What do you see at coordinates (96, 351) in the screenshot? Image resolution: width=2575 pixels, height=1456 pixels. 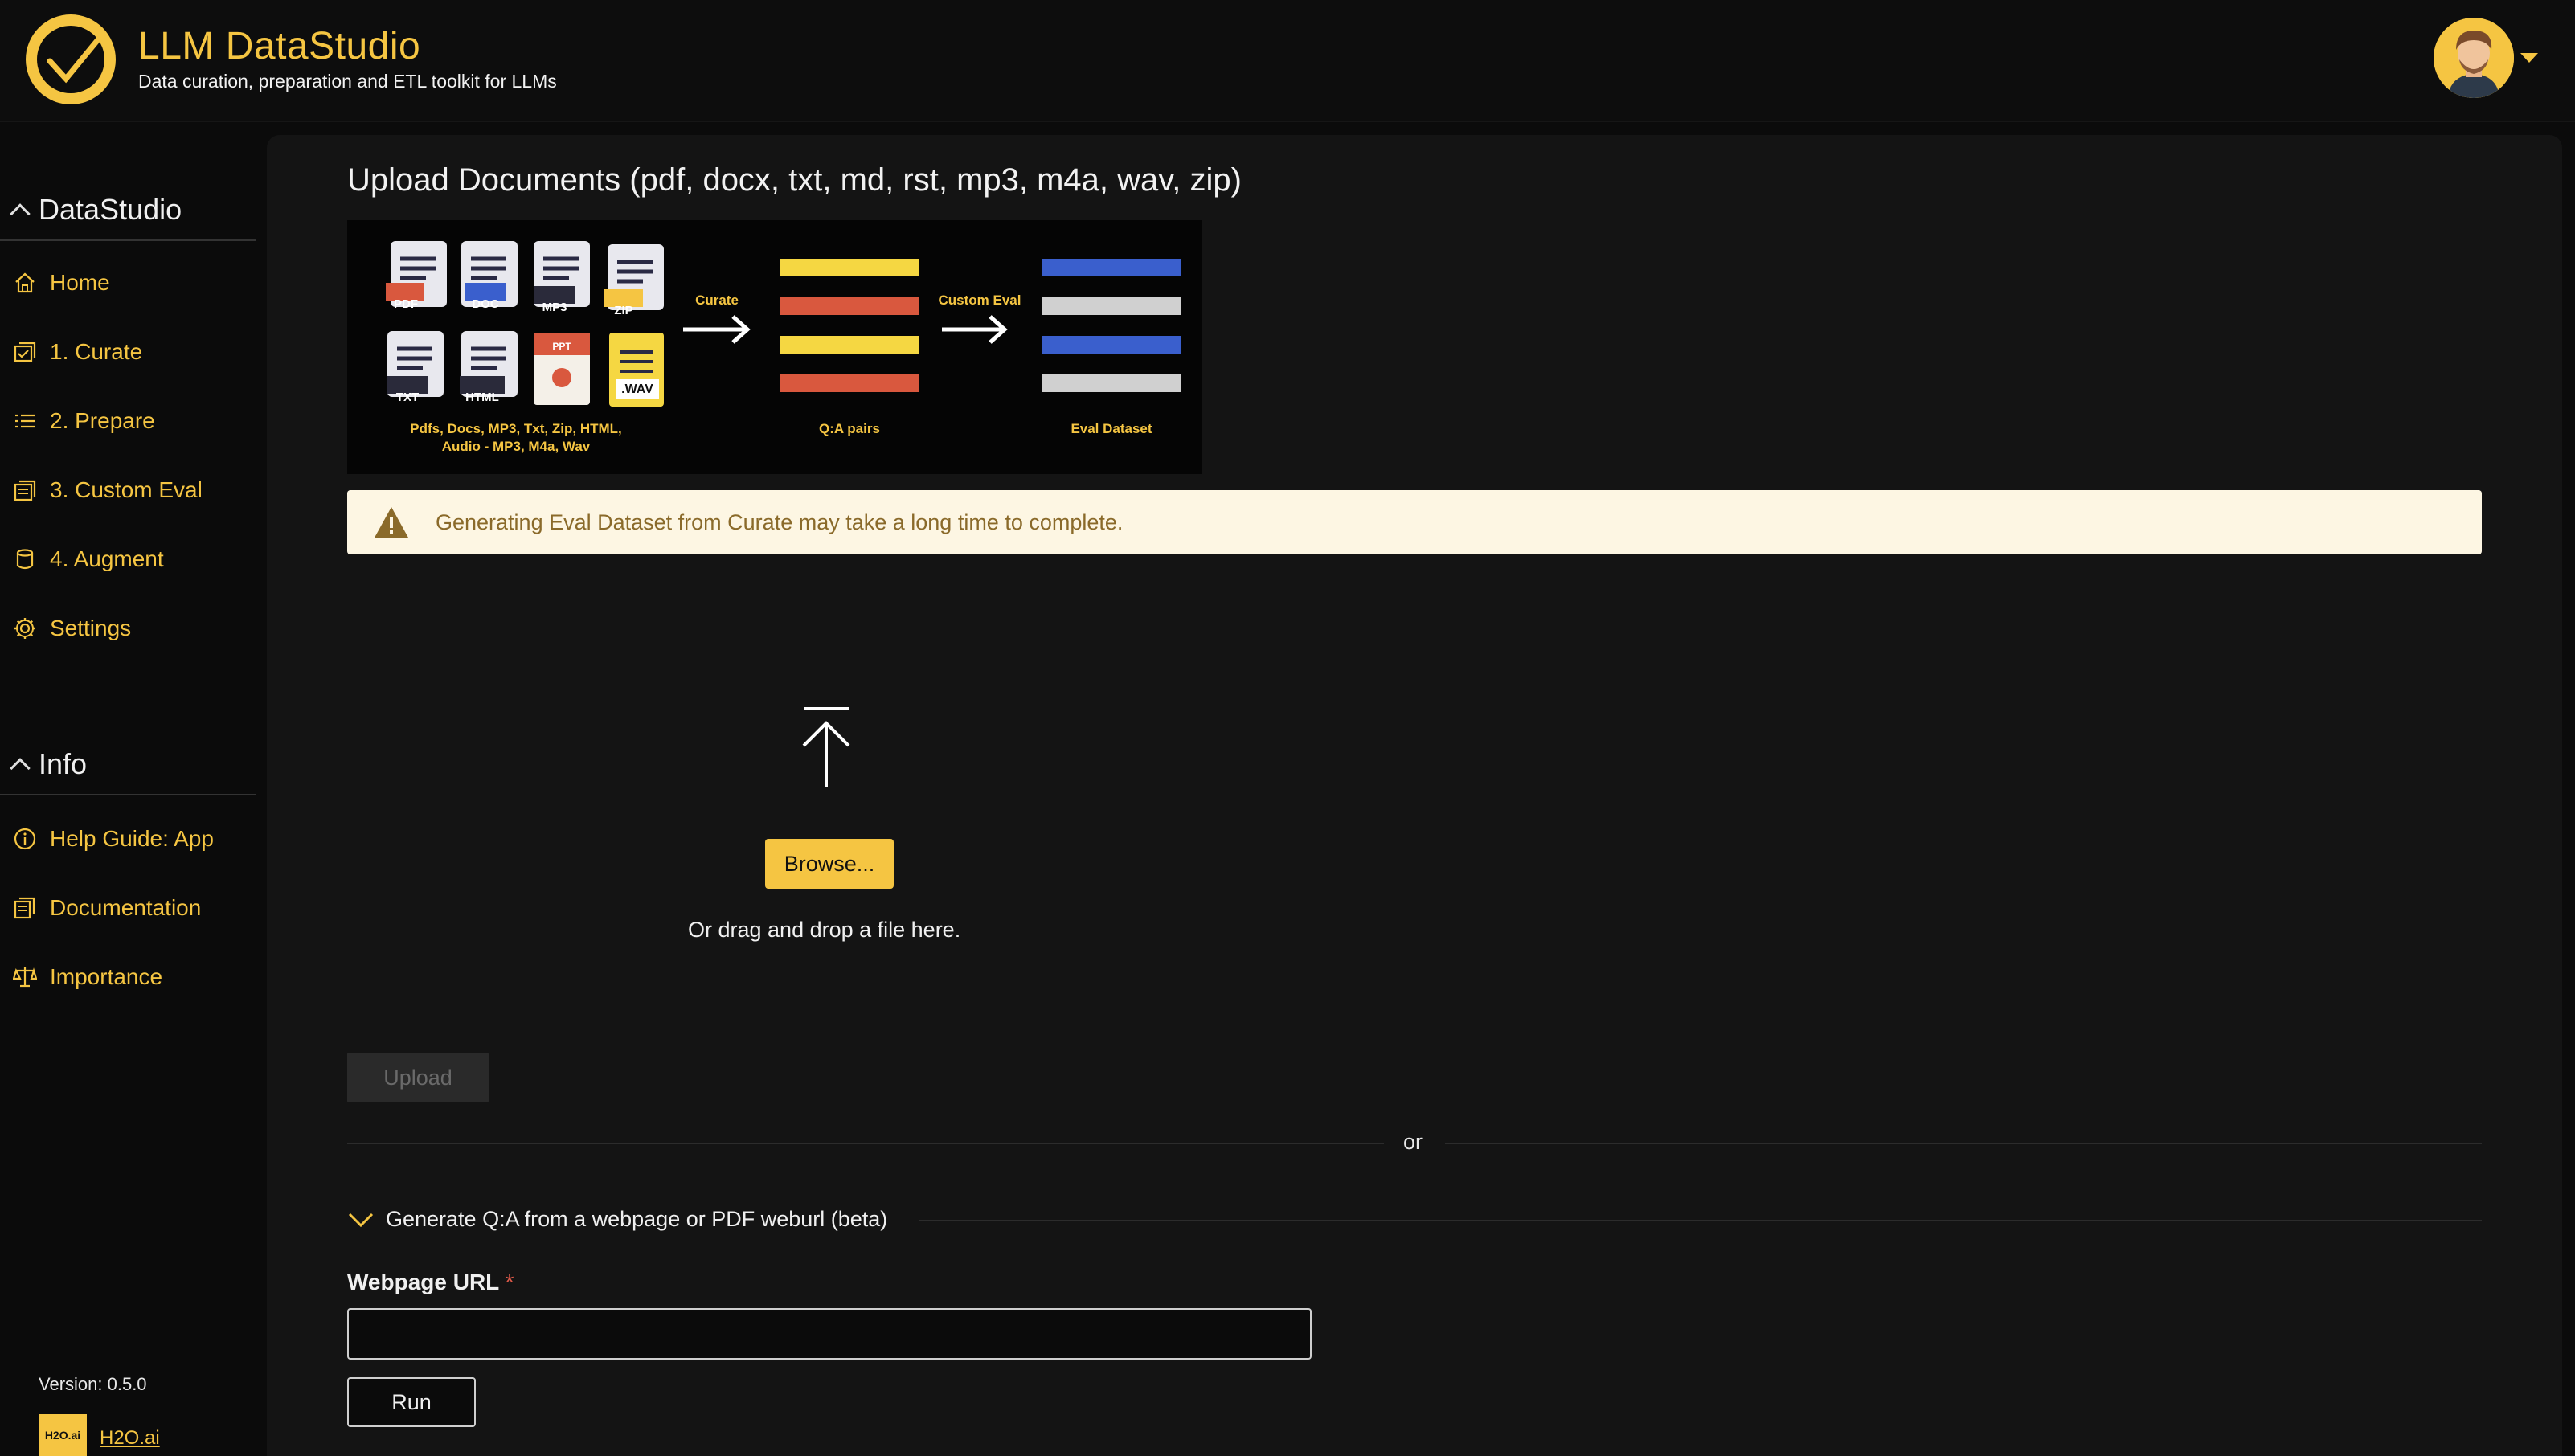 I see `sidebar-item-label: 1. Curate` at bounding box center [96, 351].